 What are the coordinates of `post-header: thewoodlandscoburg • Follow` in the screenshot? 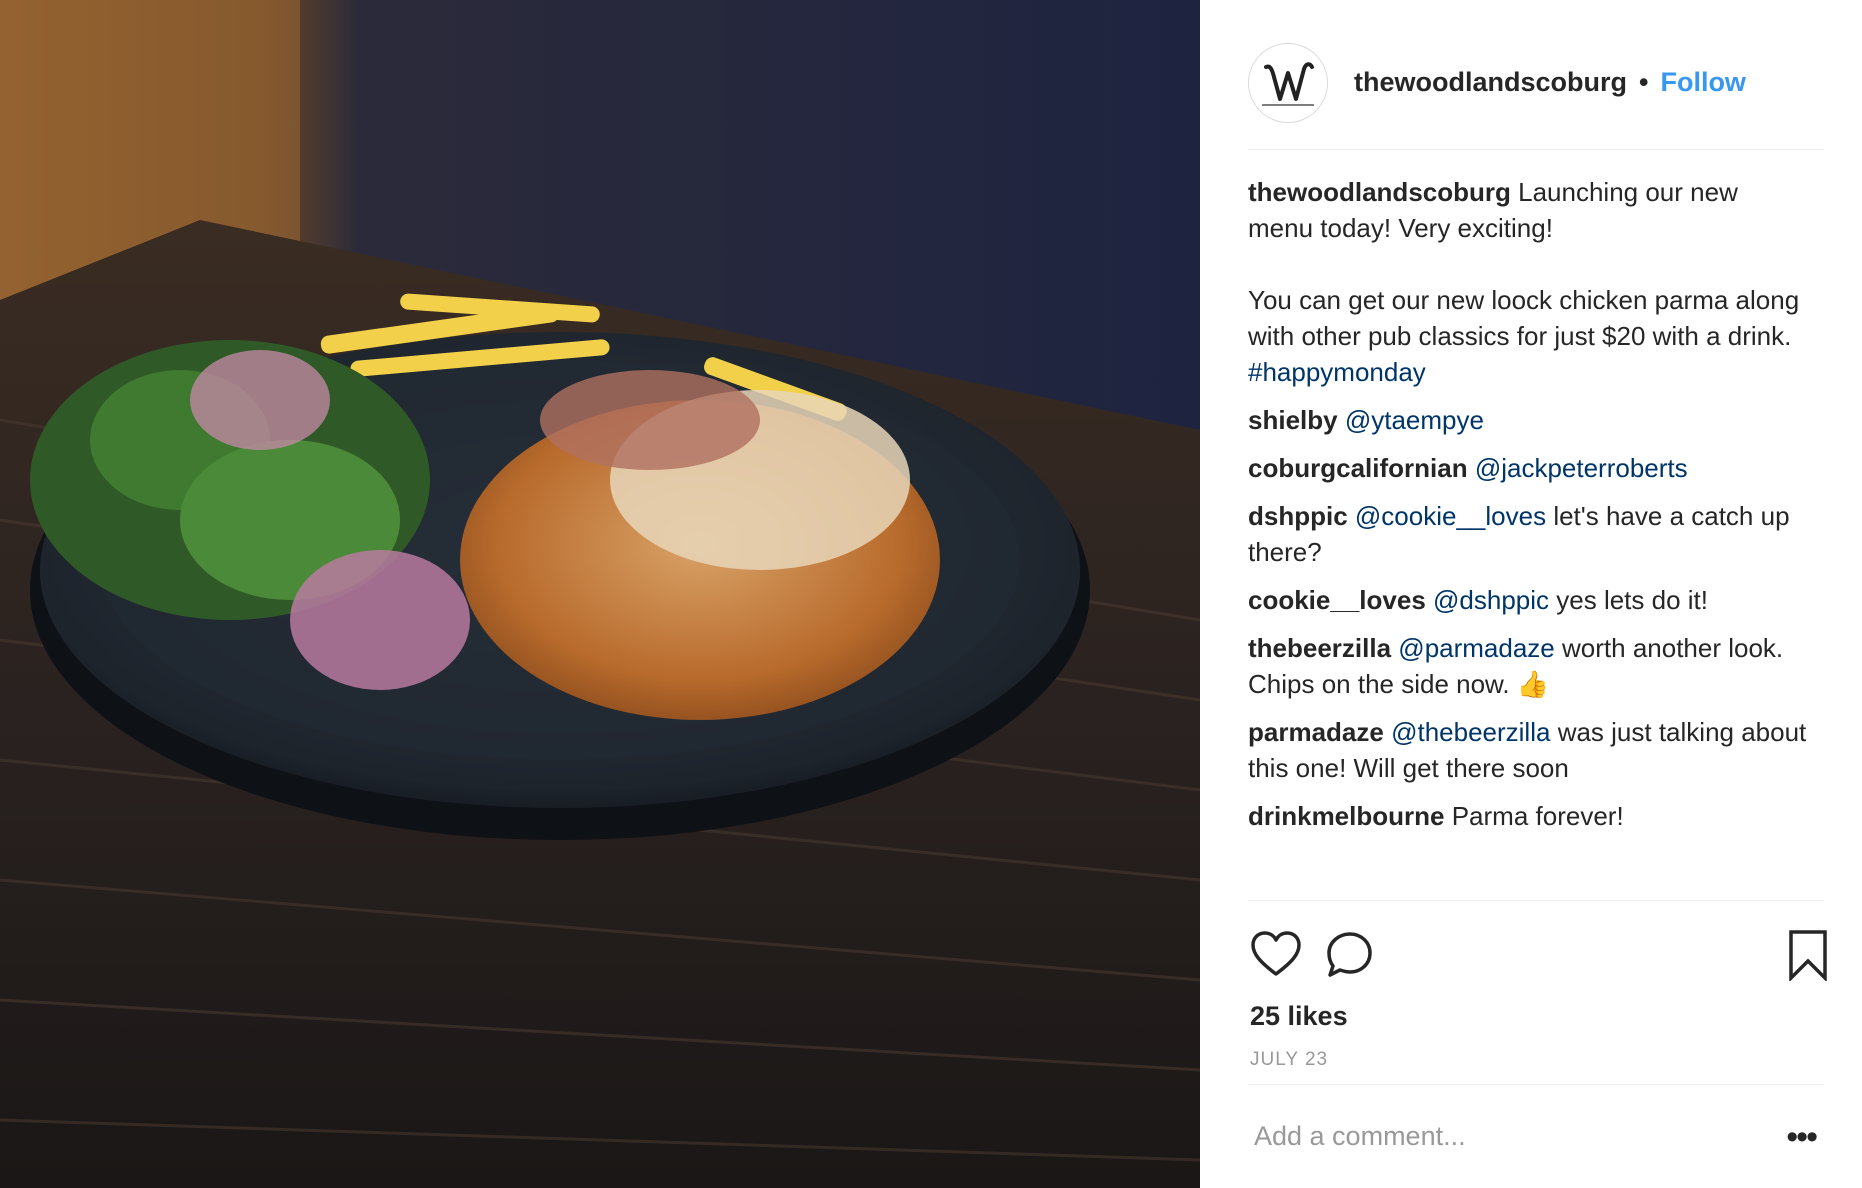 It's located at (1536, 90).